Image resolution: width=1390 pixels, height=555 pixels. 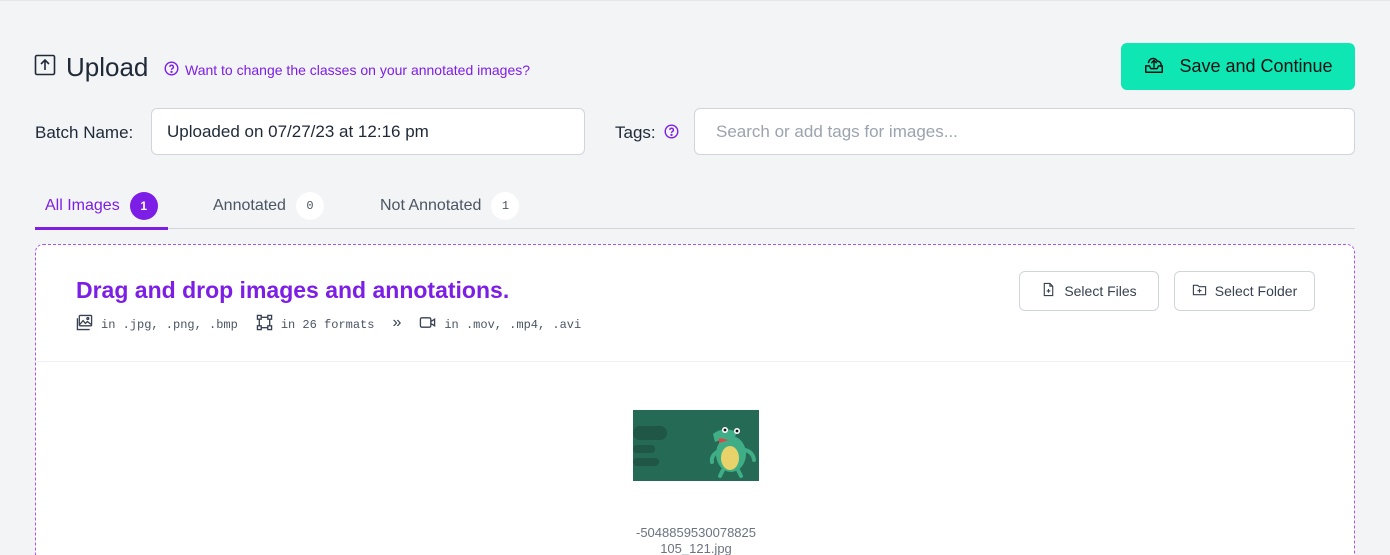 What do you see at coordinates (695, 361) in the screenshot?
I see `divider` at bounding box center [695, 361].